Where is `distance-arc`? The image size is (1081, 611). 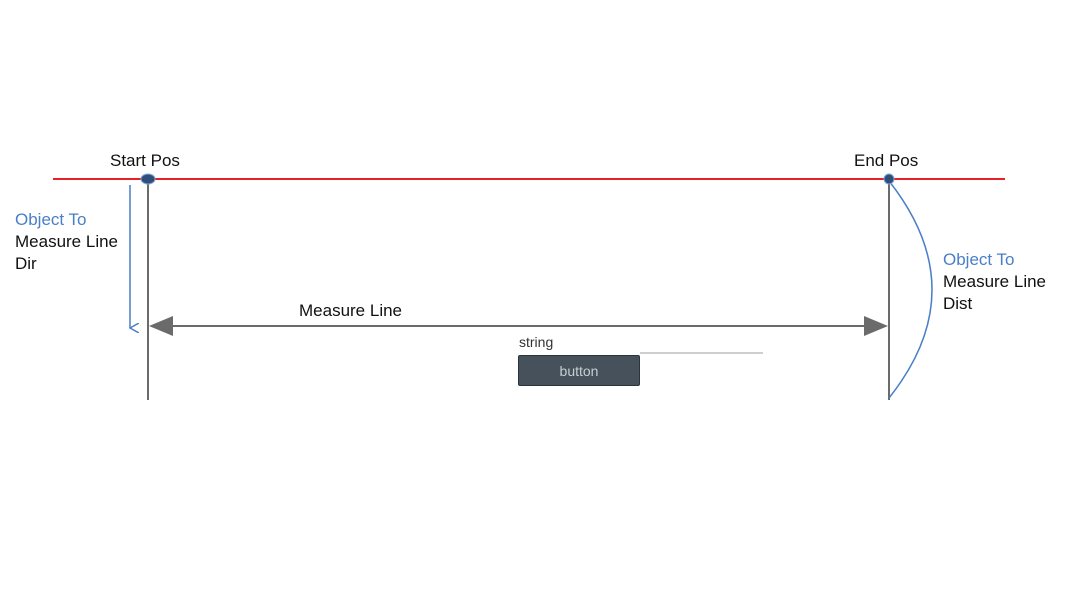
distance-arc is located at coordinates (910, 289).